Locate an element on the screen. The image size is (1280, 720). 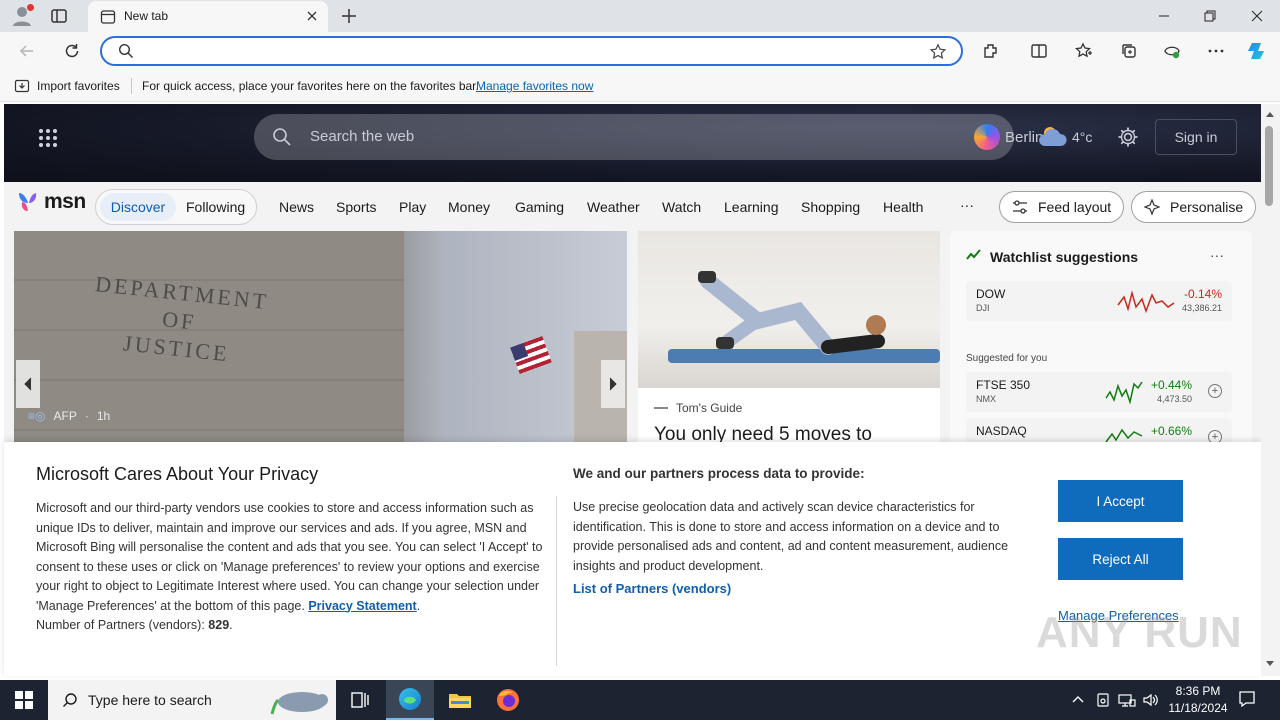
favorites-separator is located at coordinates (131, 86).